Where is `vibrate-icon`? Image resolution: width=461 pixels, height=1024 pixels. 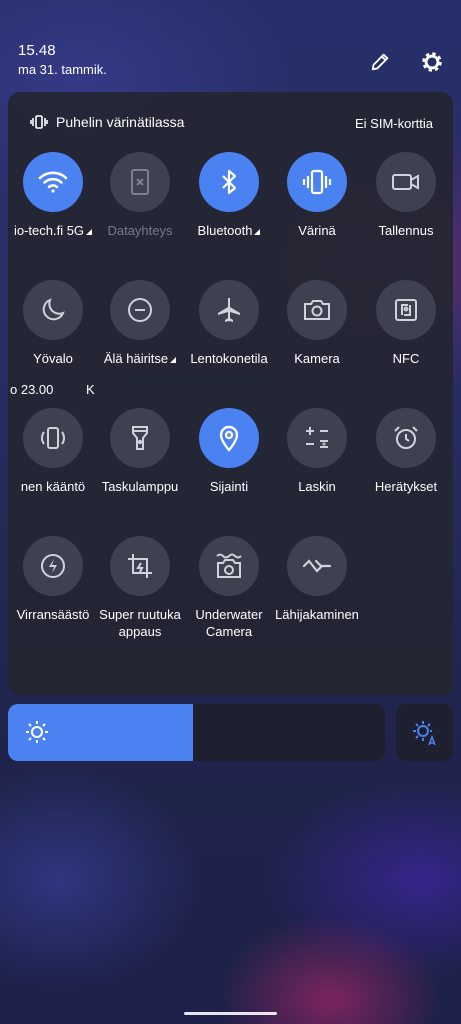 vibrate-icon is located at coordinates (317, 182).